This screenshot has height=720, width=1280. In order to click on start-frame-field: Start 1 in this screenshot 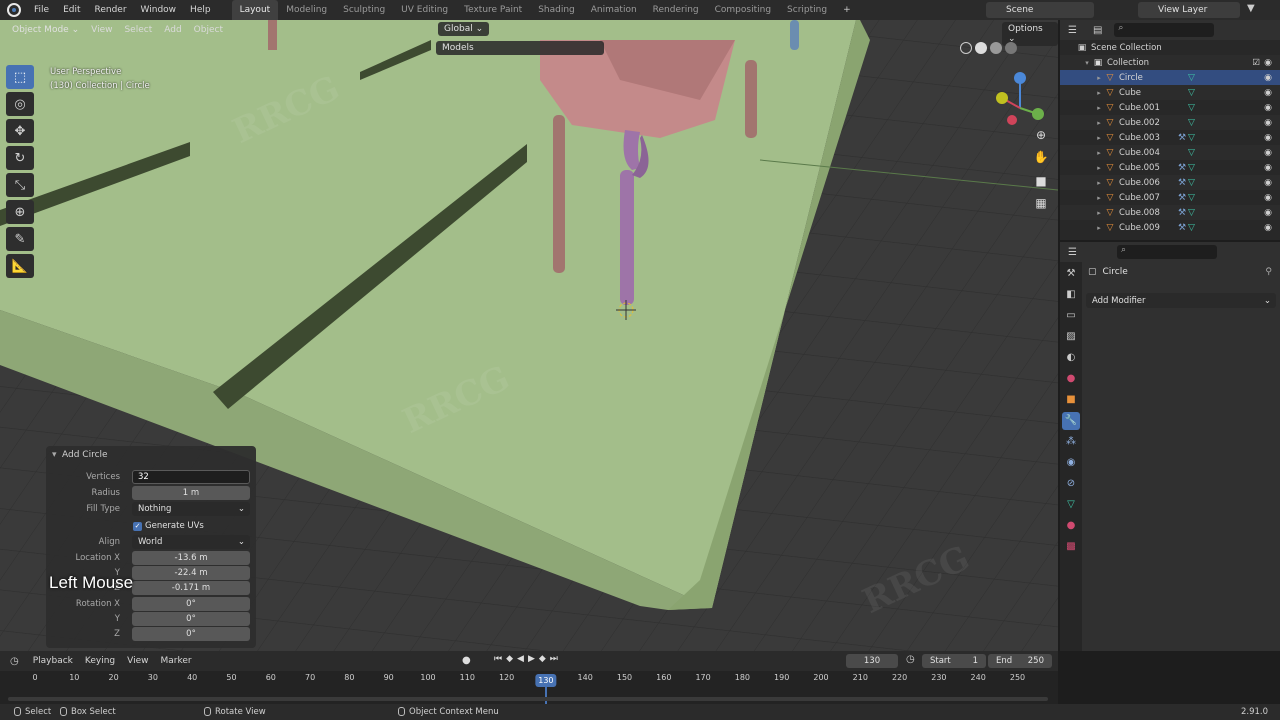, I will do `click(954, 661)`.